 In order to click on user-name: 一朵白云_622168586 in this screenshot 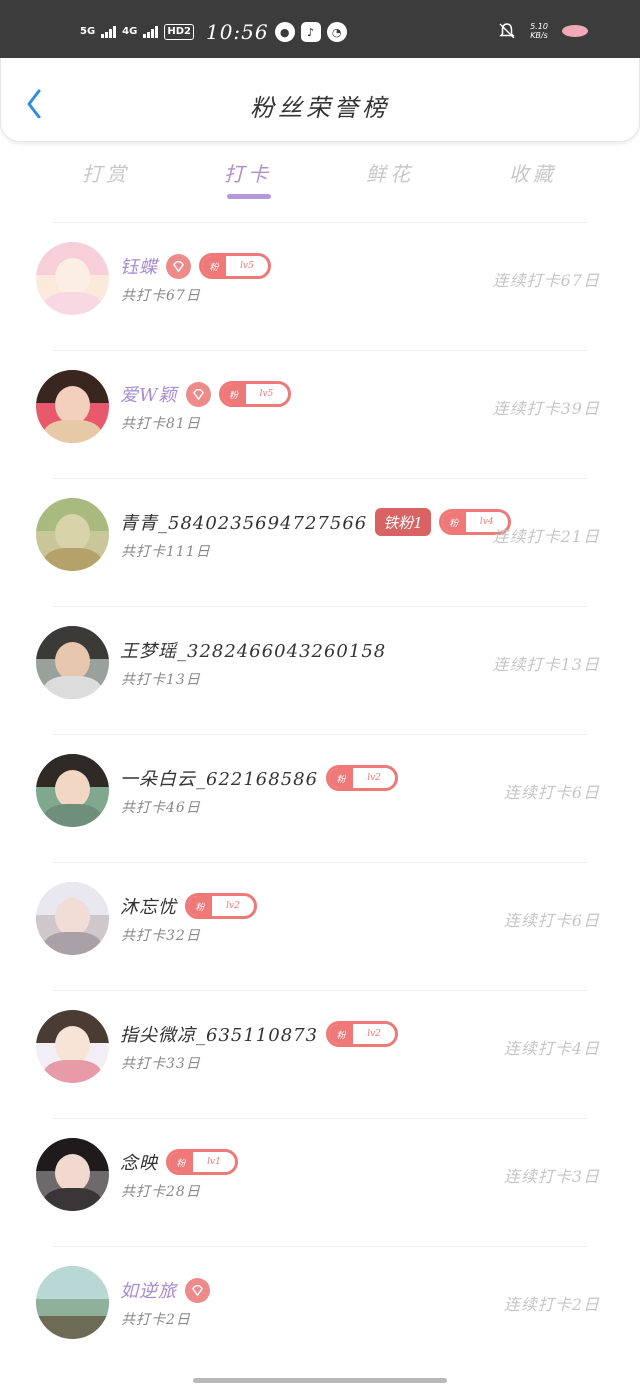, I will do `click(219, 778)`.